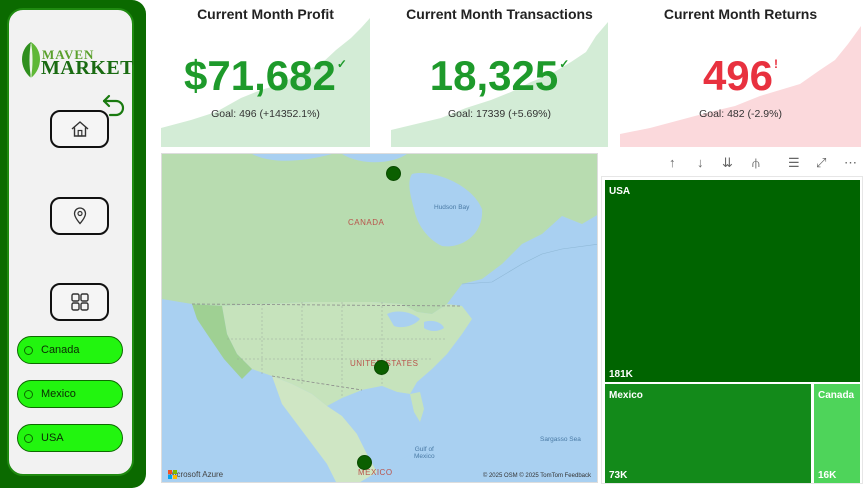  What do you see at coordinates (708, 433) in the screenshot?
I see `treemap-tile-mexico: Mexico 73K` at bounding box center [708, 433].